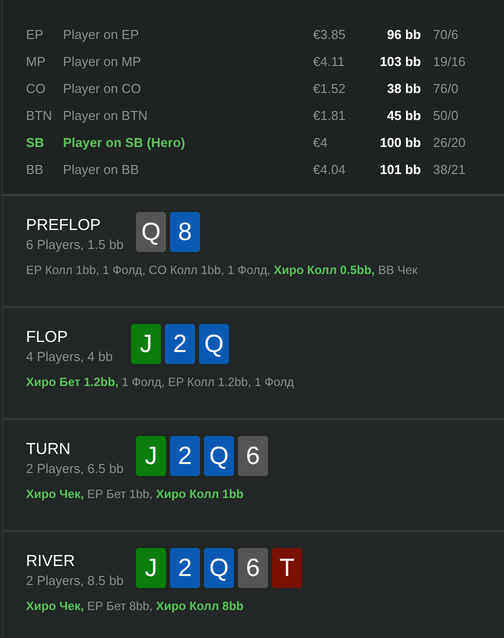 This screenshot has width=504, height=638. What do you see at coordinates (101, 169) in the screenshot?
I see `player-name: Player on BB` at bounding box center [101, 169].